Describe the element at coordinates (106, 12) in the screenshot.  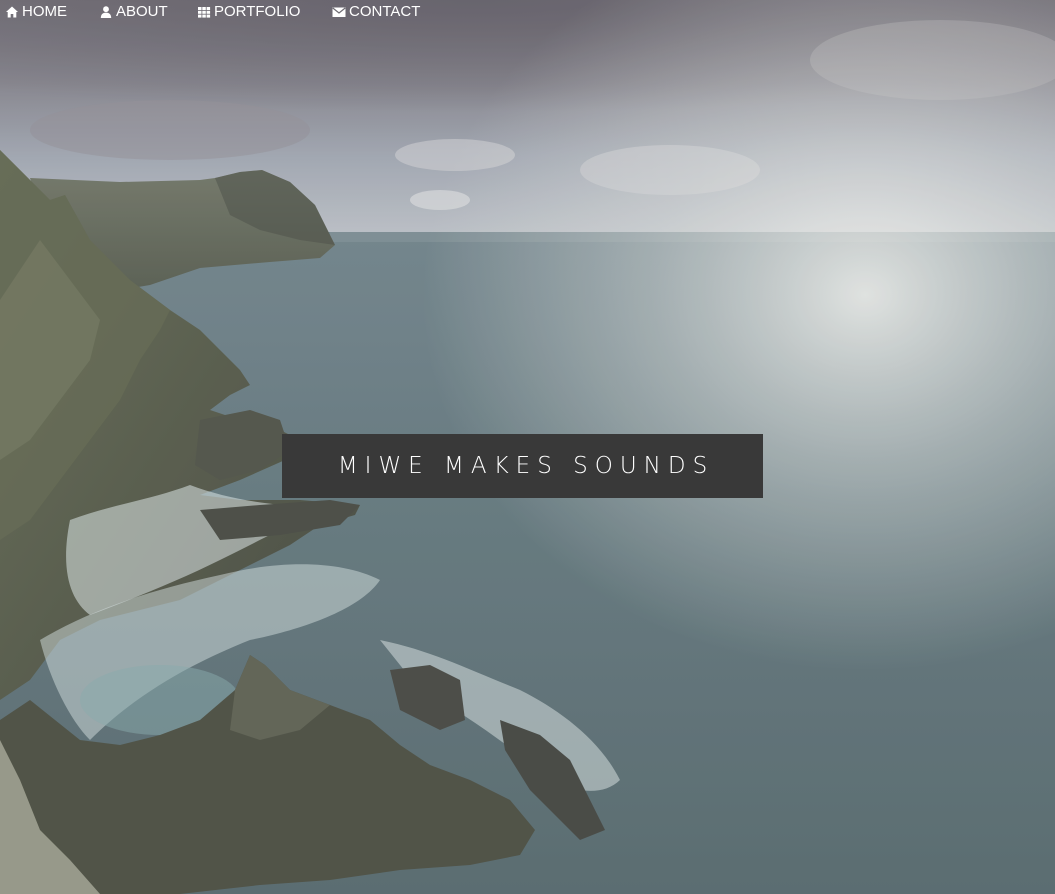
I see `user-icon` at that location.